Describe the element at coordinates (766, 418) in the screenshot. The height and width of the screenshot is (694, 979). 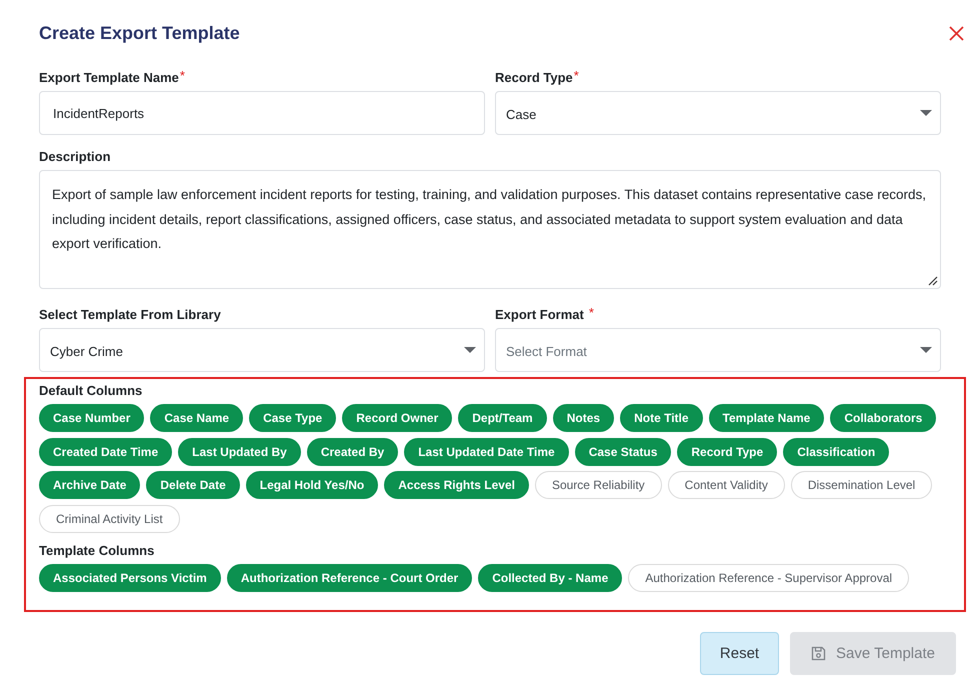
I see `column-chip: Template Name` at that location.